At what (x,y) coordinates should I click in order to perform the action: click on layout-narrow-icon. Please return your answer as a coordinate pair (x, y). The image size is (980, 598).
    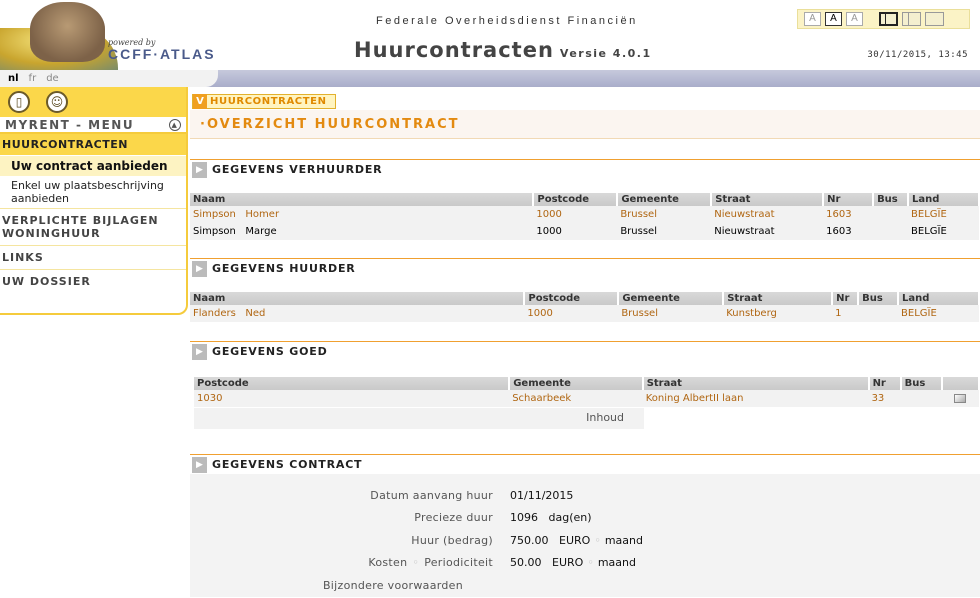
    Looking at the image, I should click on (888, 19).